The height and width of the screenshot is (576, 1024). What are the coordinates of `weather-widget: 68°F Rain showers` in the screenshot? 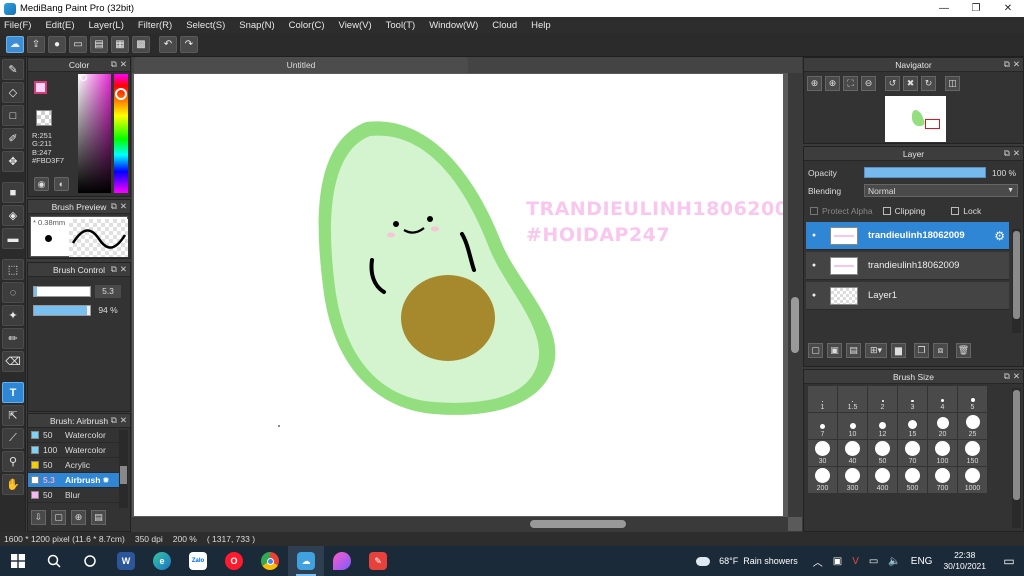 It's located at (747, 561).